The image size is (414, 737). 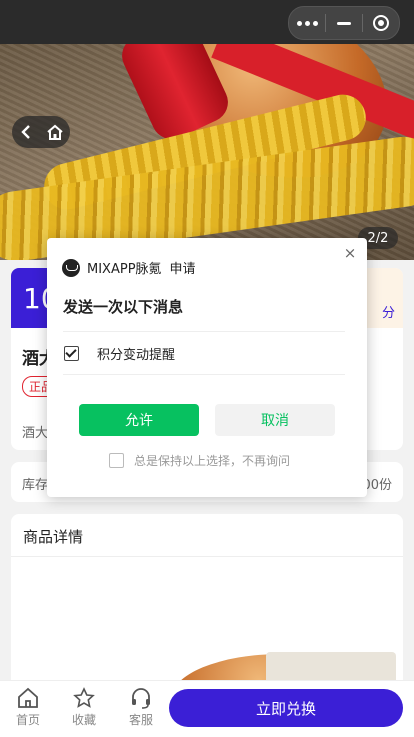 I want to click on more-icon, so click(x=307, y=23).